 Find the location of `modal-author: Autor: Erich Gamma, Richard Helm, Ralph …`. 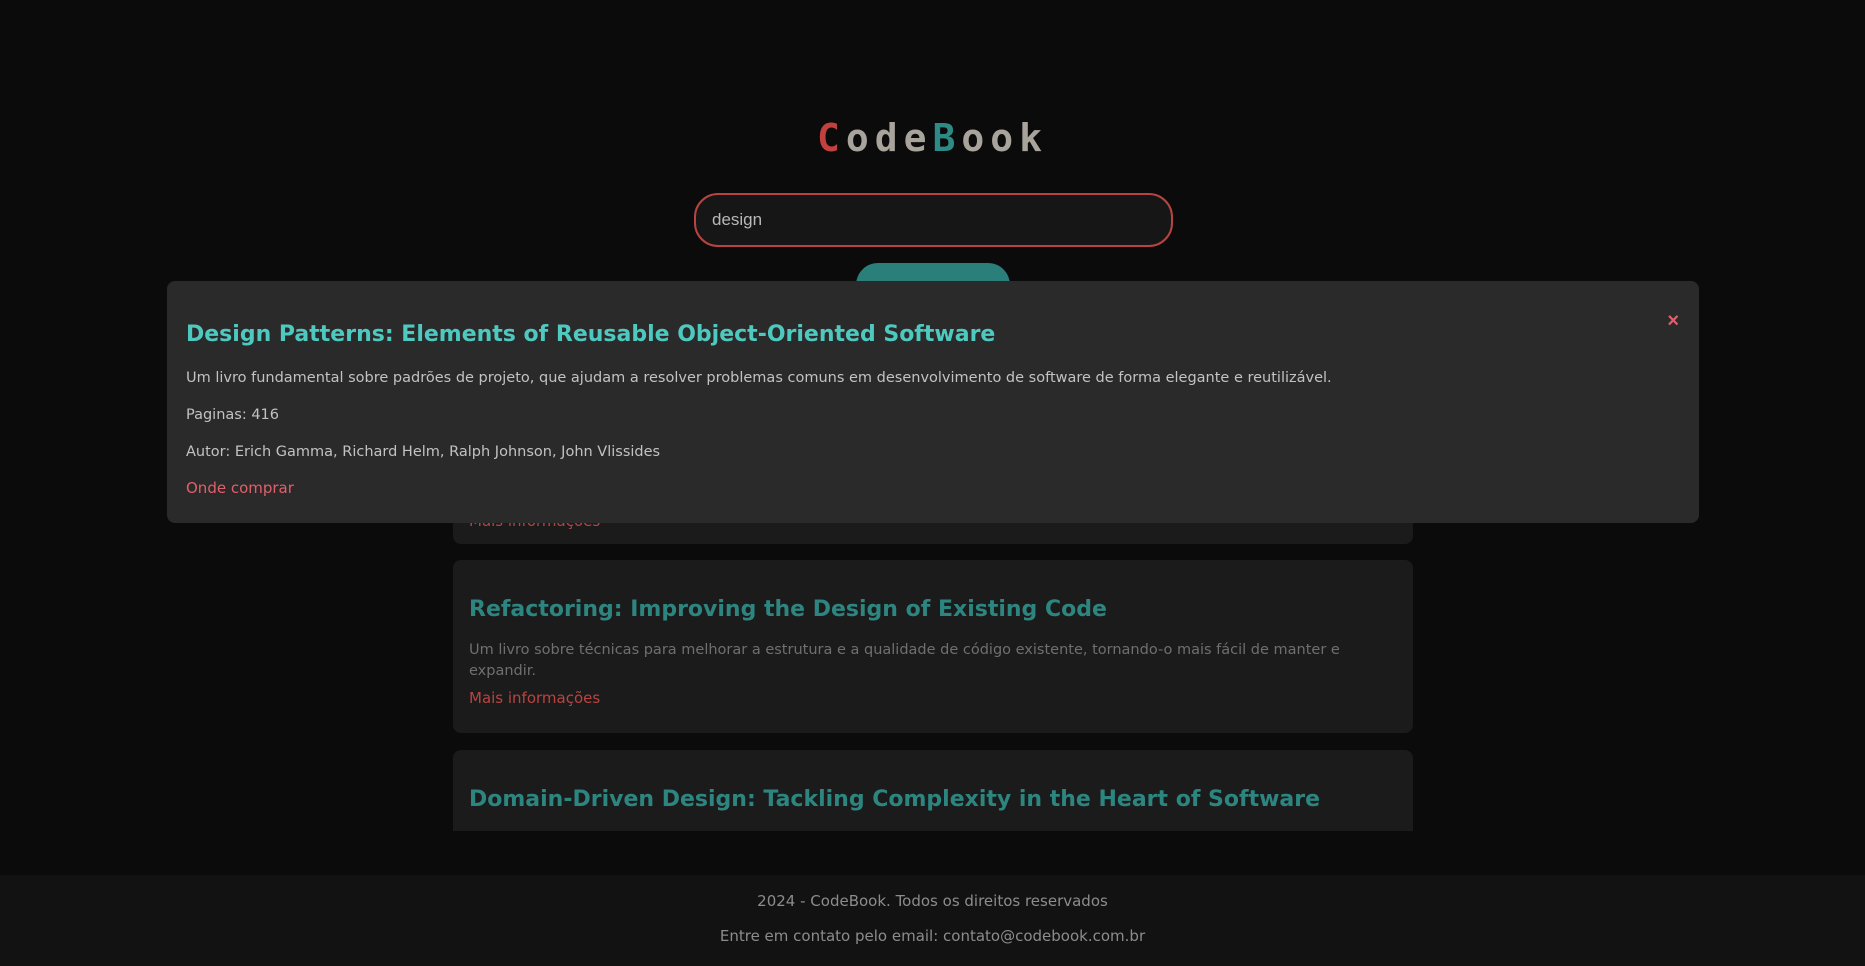

modal-author: Autor: Erich Gamma, Richard Helm, Ralph … is located at coordinates (423, 452).